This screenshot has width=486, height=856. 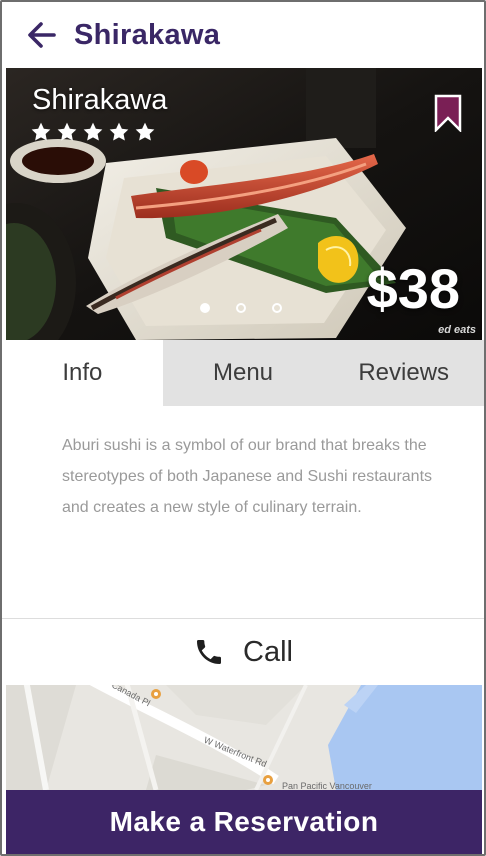 What do you see at coordinates (268, 651) in the screenshot?
I see `call-label: Call` at bounding box center [268, 651].